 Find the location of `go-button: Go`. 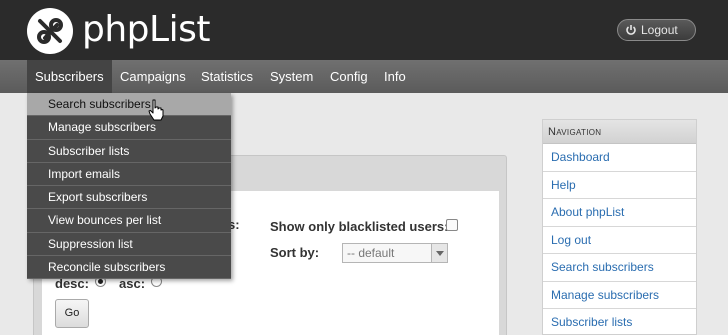

go-button: Go is located at coordinates (72, 313).